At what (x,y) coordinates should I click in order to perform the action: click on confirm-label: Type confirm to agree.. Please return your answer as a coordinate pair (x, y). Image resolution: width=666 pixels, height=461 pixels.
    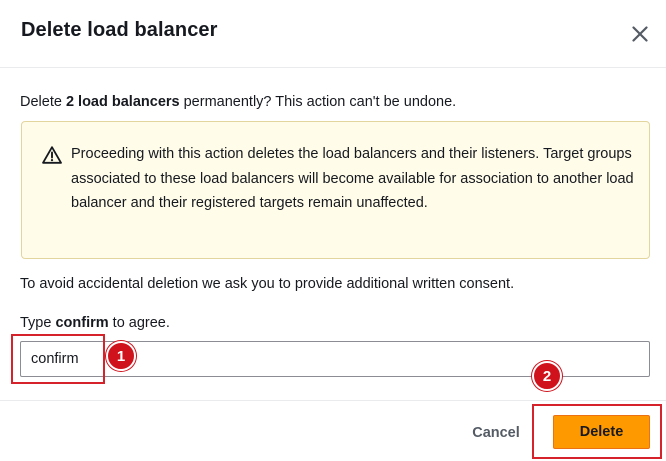
    Looking at the image, I should click on (95, 323).